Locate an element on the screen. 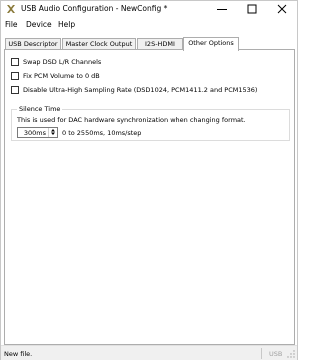  close-button is located at coordinates (282, 9).